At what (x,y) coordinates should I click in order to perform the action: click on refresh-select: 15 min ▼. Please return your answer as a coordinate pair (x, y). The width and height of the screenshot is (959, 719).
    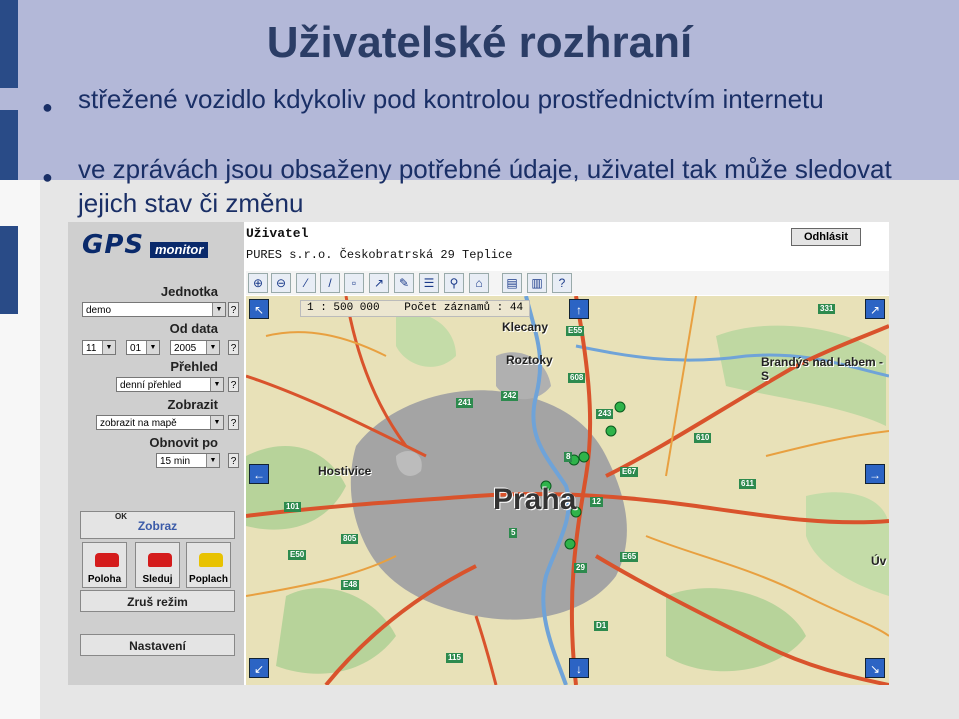
    Looking at the image, I should click on (188, 460).